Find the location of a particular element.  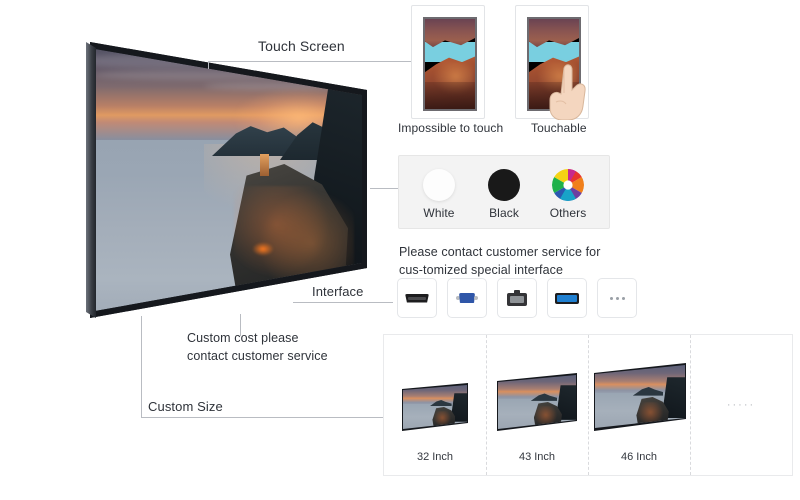

callout-line-interface is located at coordinates (343, 302).